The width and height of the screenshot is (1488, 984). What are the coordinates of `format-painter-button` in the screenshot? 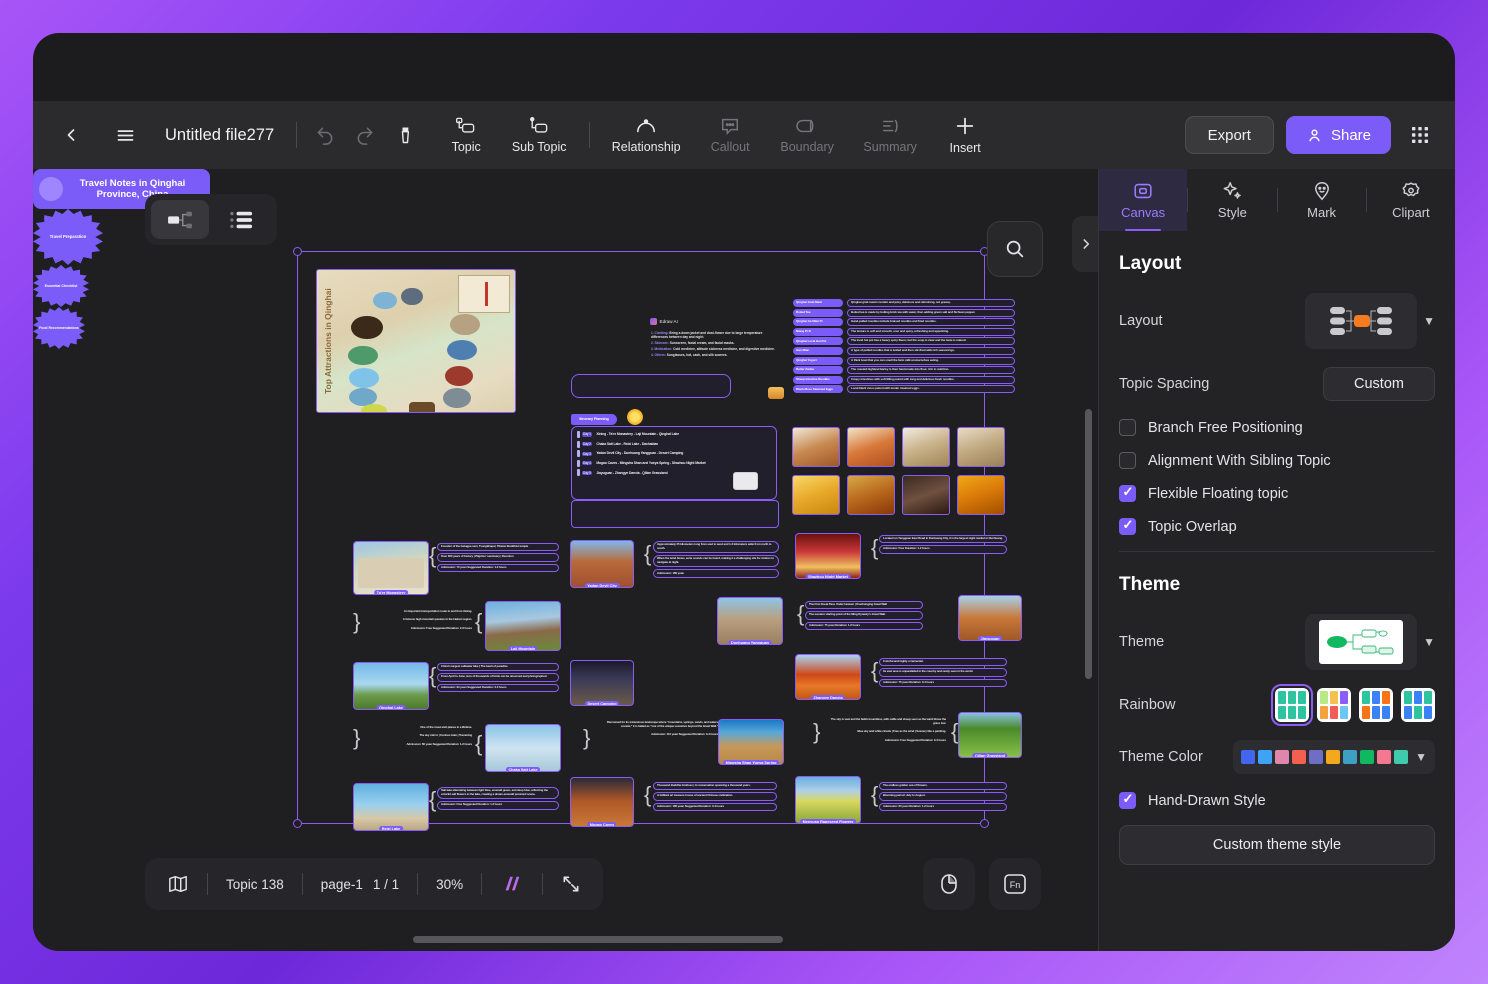 It's located at (405, 135).